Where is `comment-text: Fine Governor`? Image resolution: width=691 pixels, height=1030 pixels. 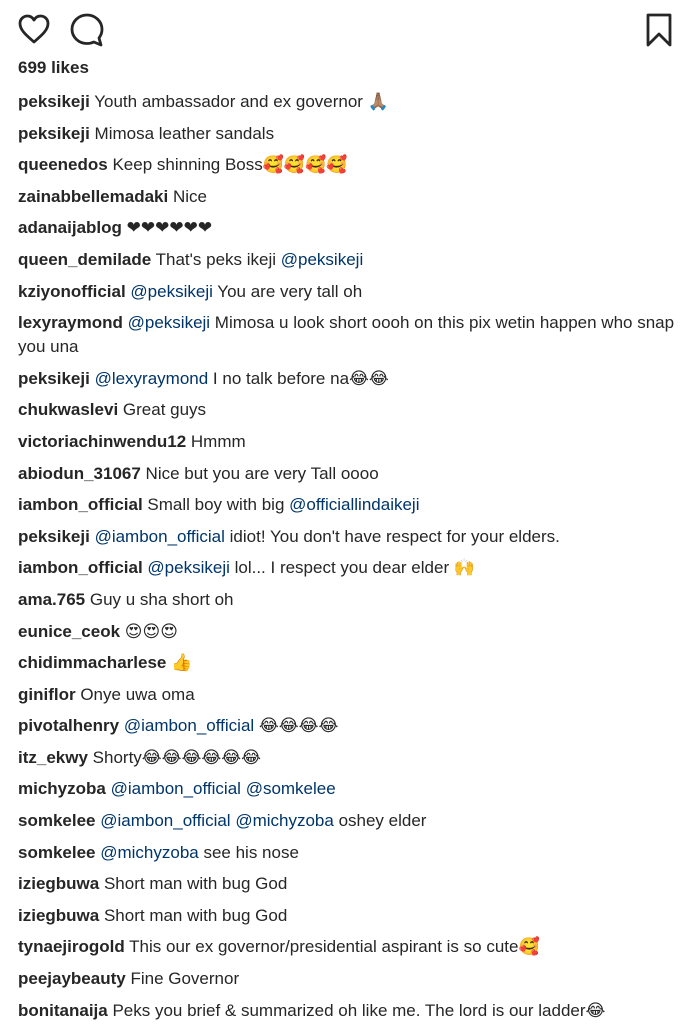
comment-text: Fine Governor is located at coordinates (182, 979).